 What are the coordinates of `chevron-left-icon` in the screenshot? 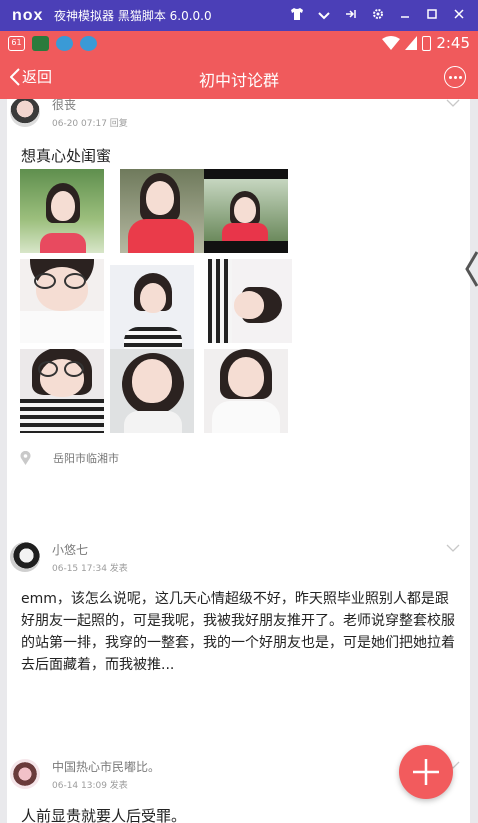 It's located at (471, 269).